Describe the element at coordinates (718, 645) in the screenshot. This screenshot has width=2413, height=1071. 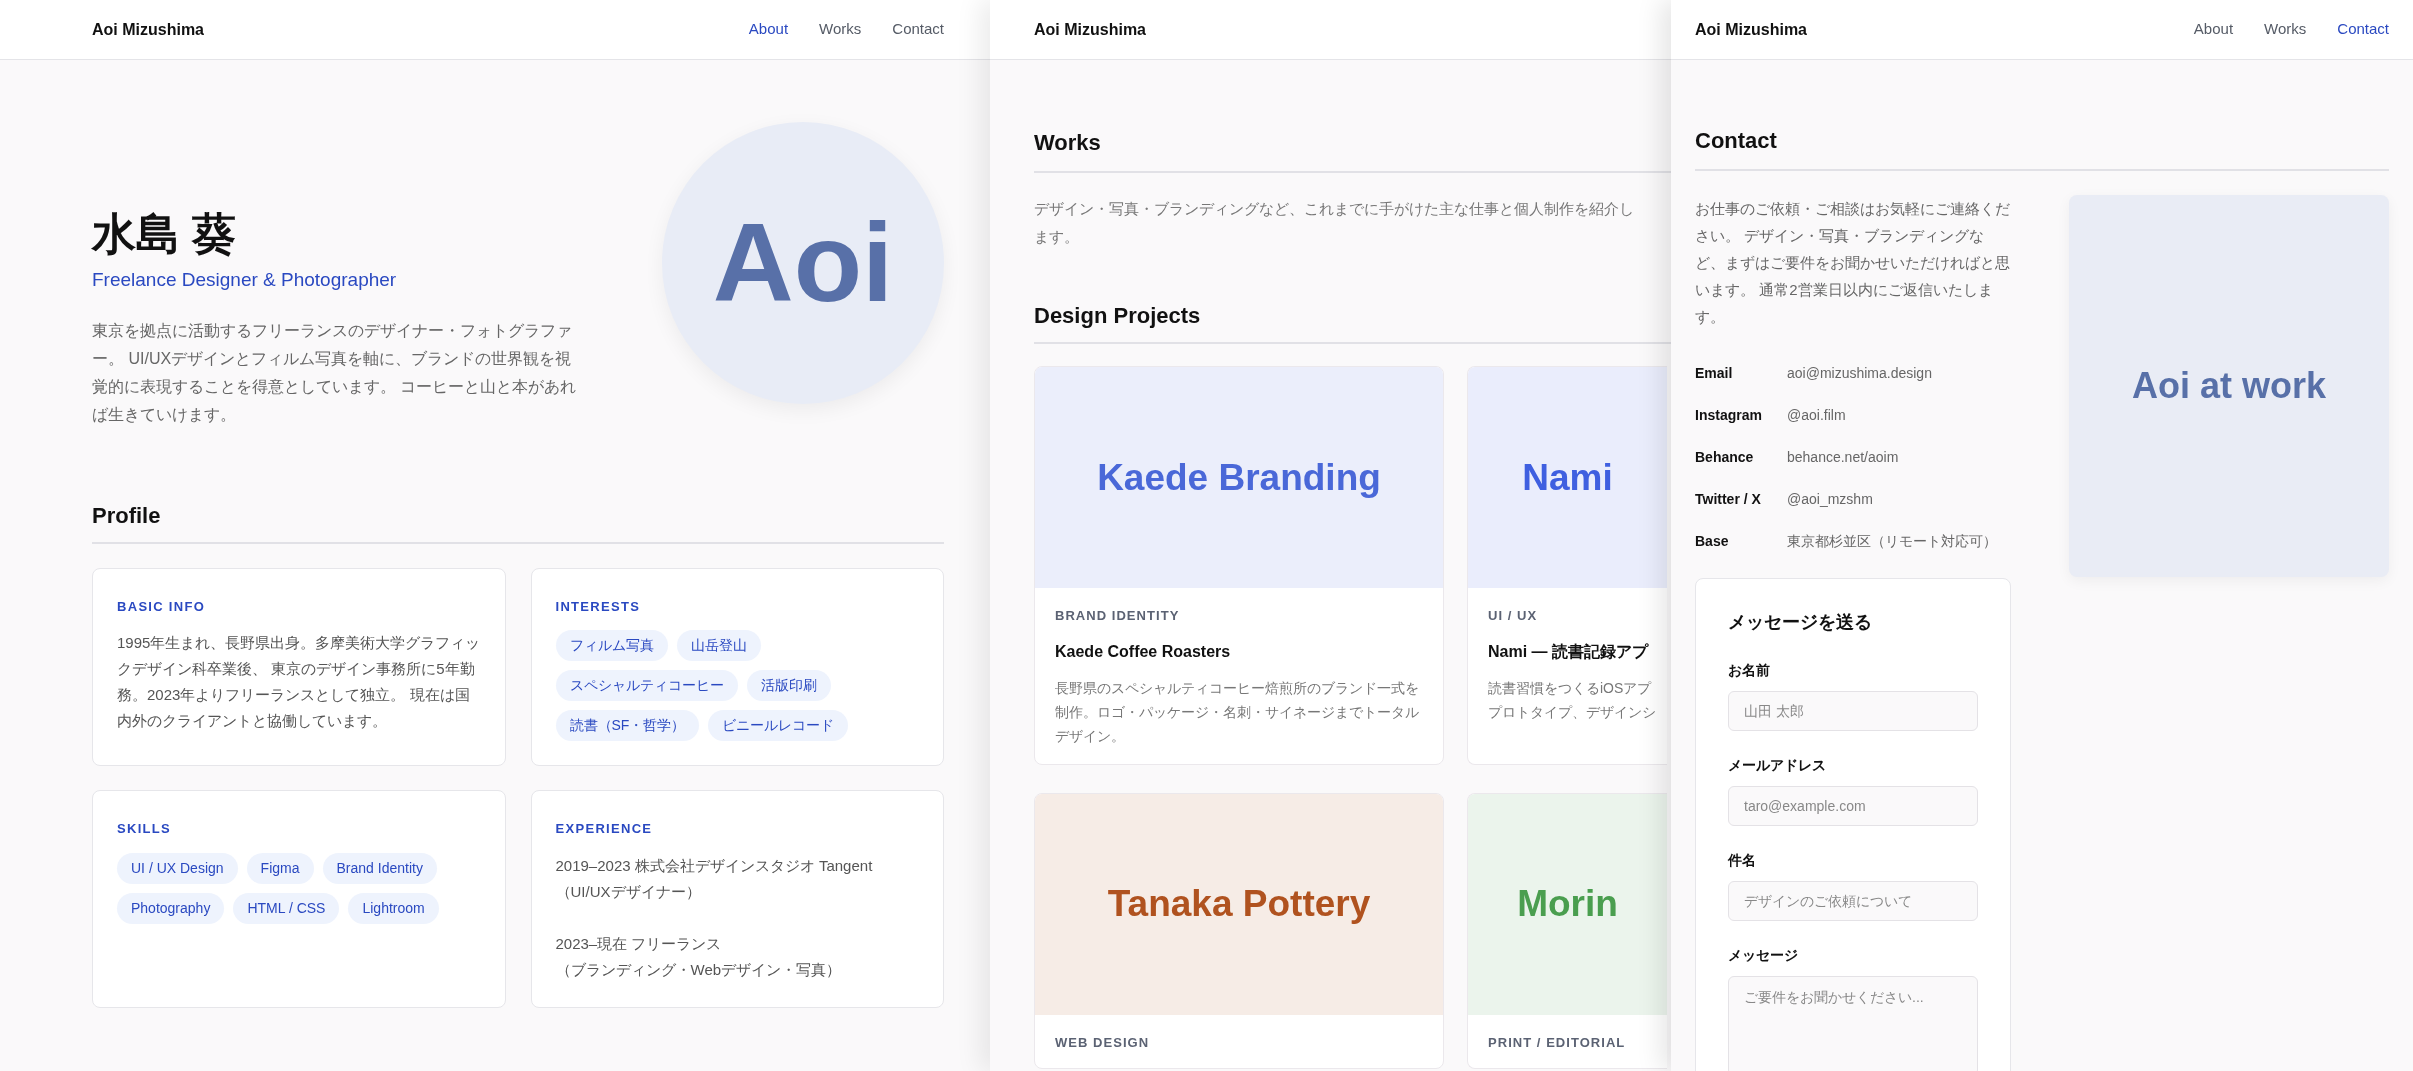
I see `tag: 山岳登山` at that location.